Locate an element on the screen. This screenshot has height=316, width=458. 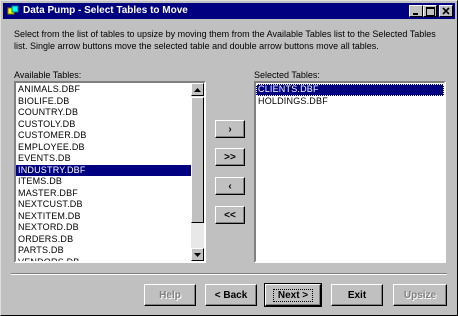
arrow-down-icon is located at coordinates (197, 254).